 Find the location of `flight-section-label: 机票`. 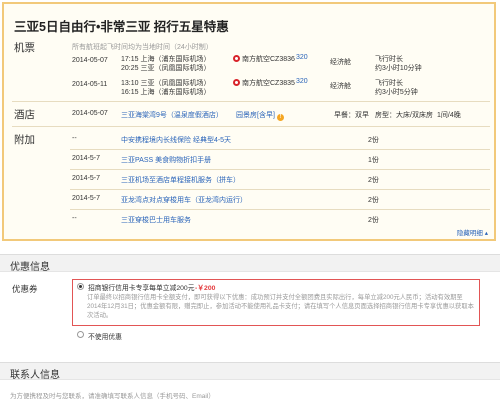

flight-section-label: 机票 is located at coordinates (24, 48).